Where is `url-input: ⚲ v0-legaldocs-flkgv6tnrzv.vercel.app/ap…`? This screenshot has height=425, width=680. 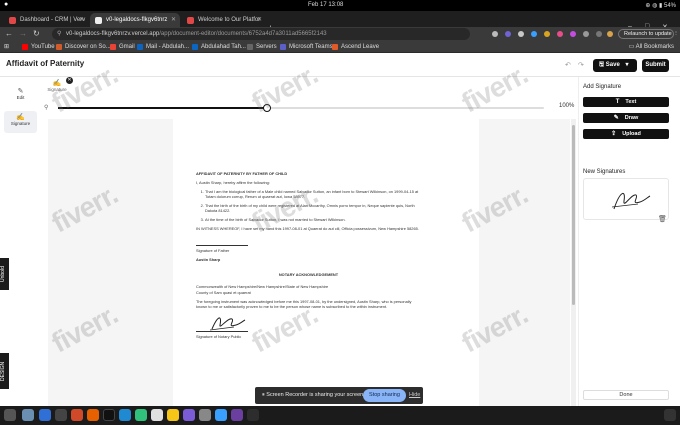 url-input: ⚲ v0-legaldocs-flkgv6tnrzv.vercel.app/ap… is located at coordinates (261, 34).